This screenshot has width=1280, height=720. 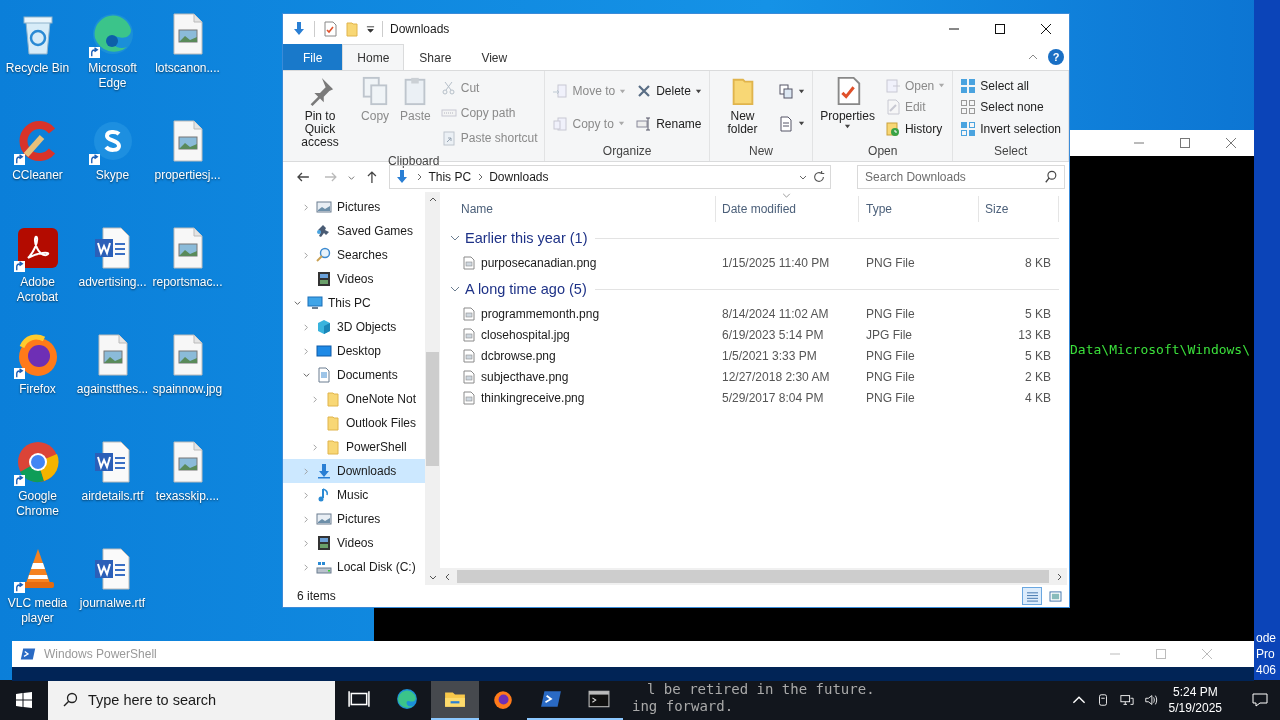 What do you see at coordinates (540, 313) in the screenshot?
I see `file-name: programmemonth.png` at bounding box center [540, 313].